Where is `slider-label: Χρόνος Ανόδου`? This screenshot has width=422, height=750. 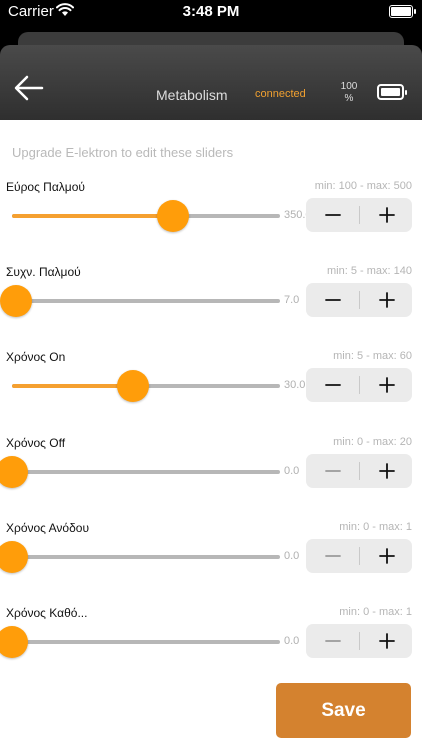 slider-label: Χρόνος Ανόδου is located at coordinates (48, 528).